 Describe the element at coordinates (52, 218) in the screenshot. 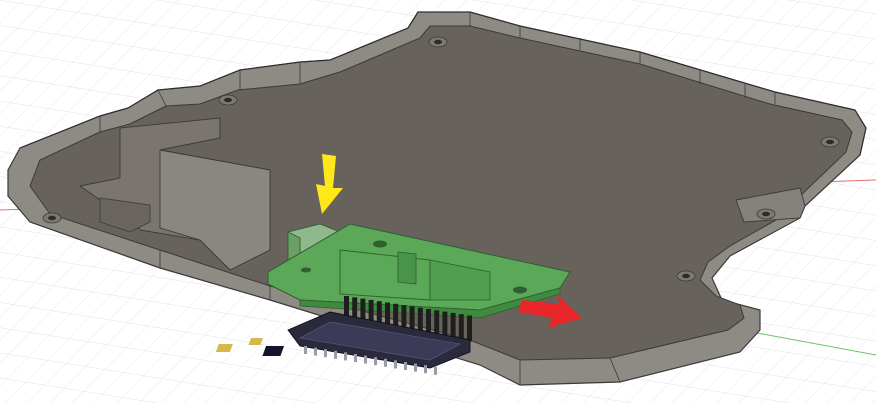

I see `mount-hole-left-lower` at that location.